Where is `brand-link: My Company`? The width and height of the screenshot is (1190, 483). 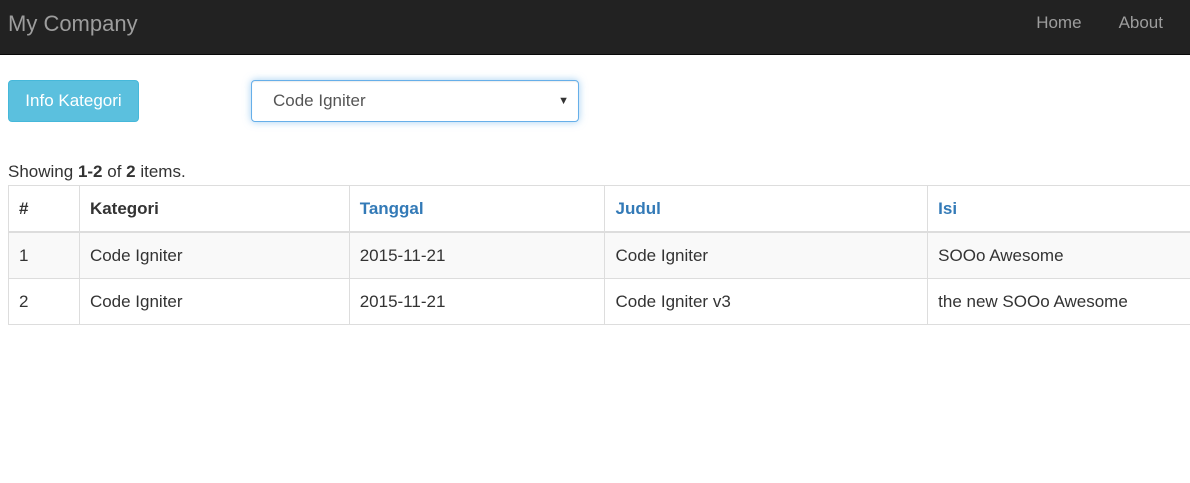 brand-link: My Company is located at coordinates (73, 24).